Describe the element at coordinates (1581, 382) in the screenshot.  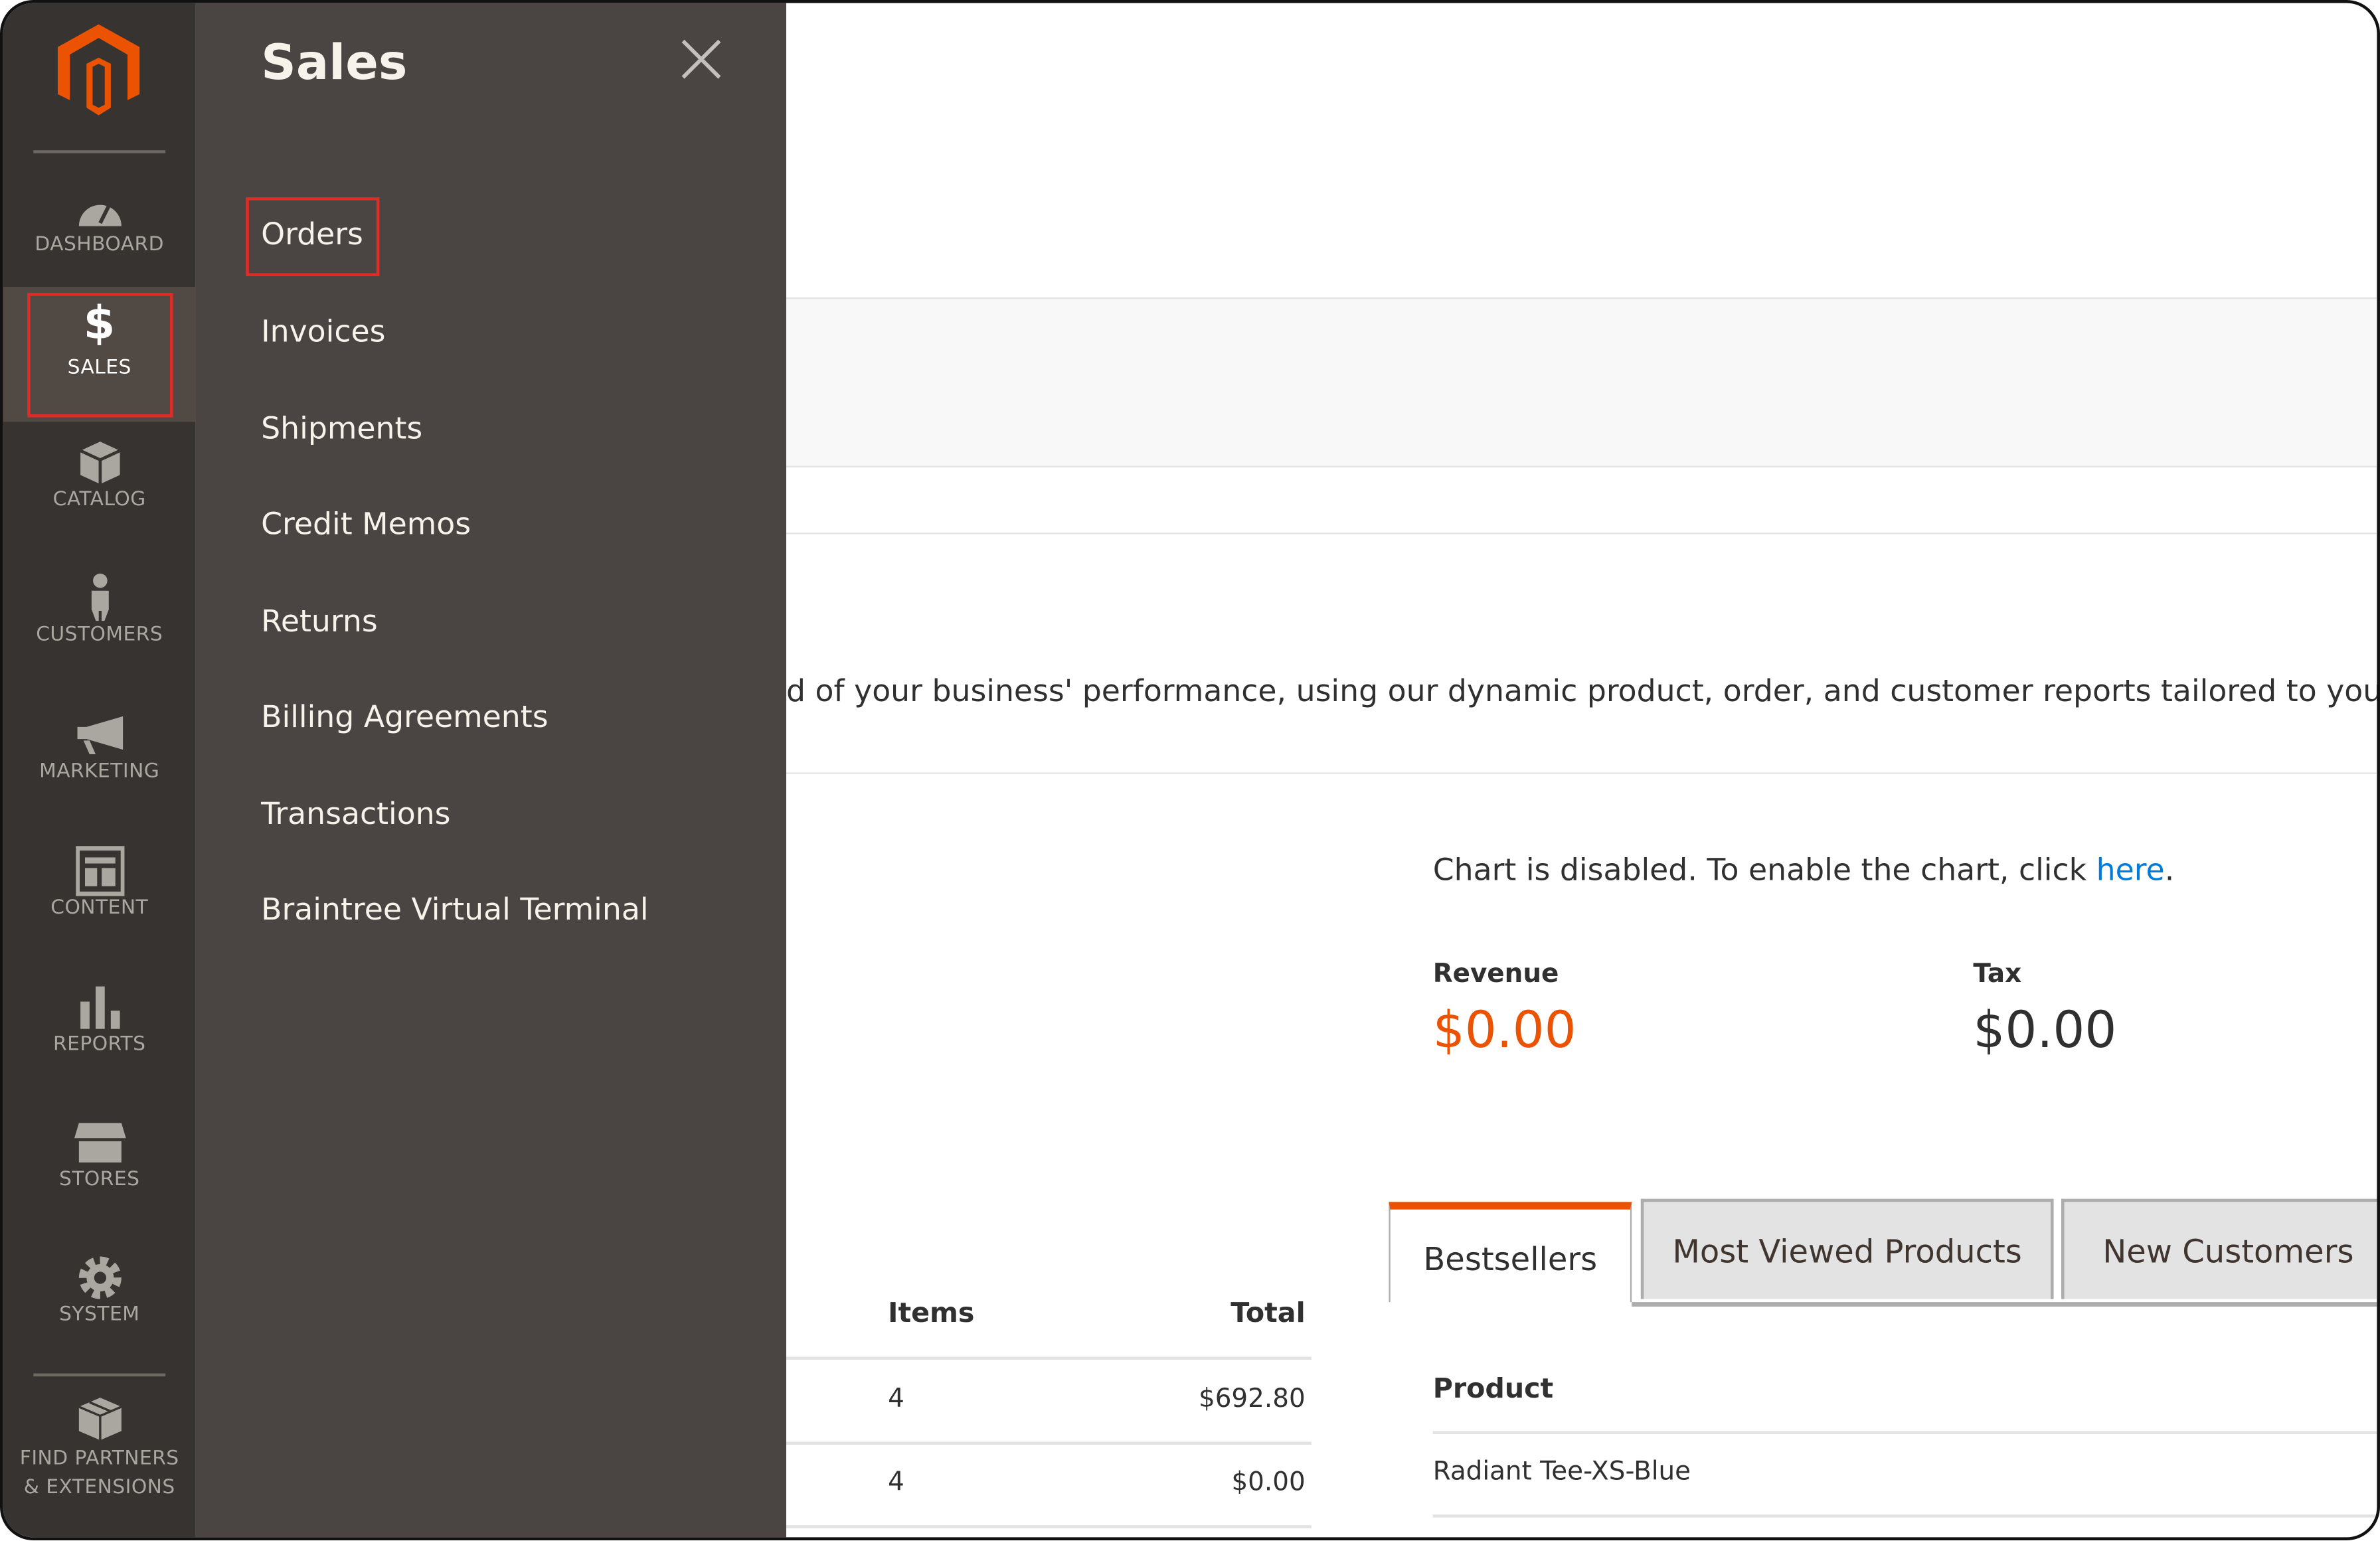
I see `page-actions-band` at that location.